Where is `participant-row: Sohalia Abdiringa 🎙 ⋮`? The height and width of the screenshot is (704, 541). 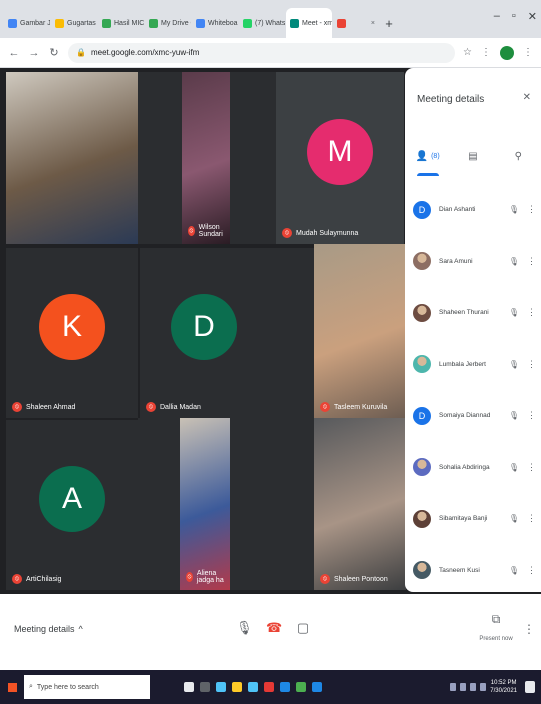 participant-row: Sohalia Abdiringa 🎙 ⋮ is located at coordinates (473, 468).